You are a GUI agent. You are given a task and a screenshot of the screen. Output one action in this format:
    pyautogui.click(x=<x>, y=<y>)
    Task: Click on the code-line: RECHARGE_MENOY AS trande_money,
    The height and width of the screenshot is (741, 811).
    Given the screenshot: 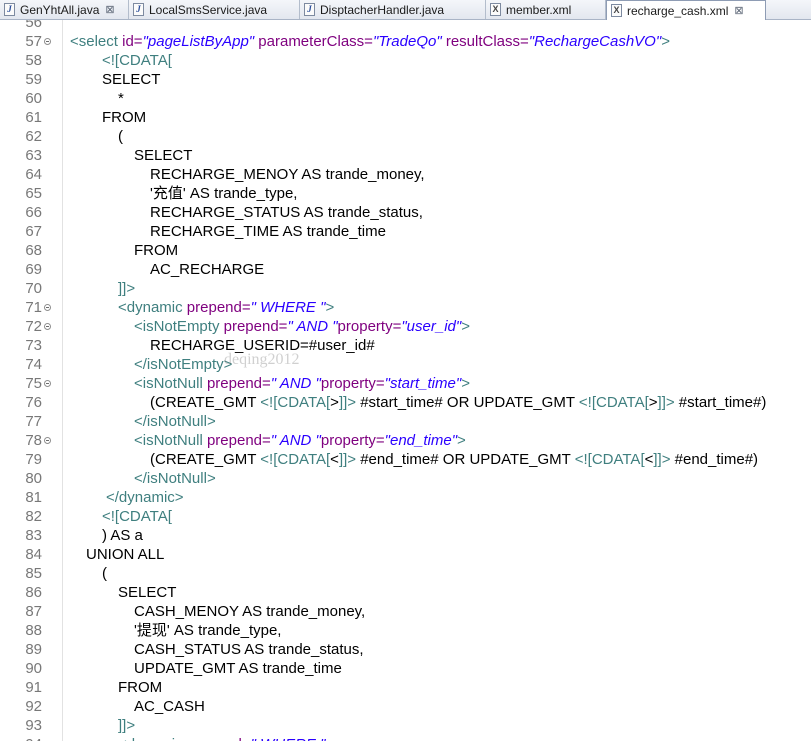 What is the action you would take?
    pyautogui.click(x=287, y=174)
    